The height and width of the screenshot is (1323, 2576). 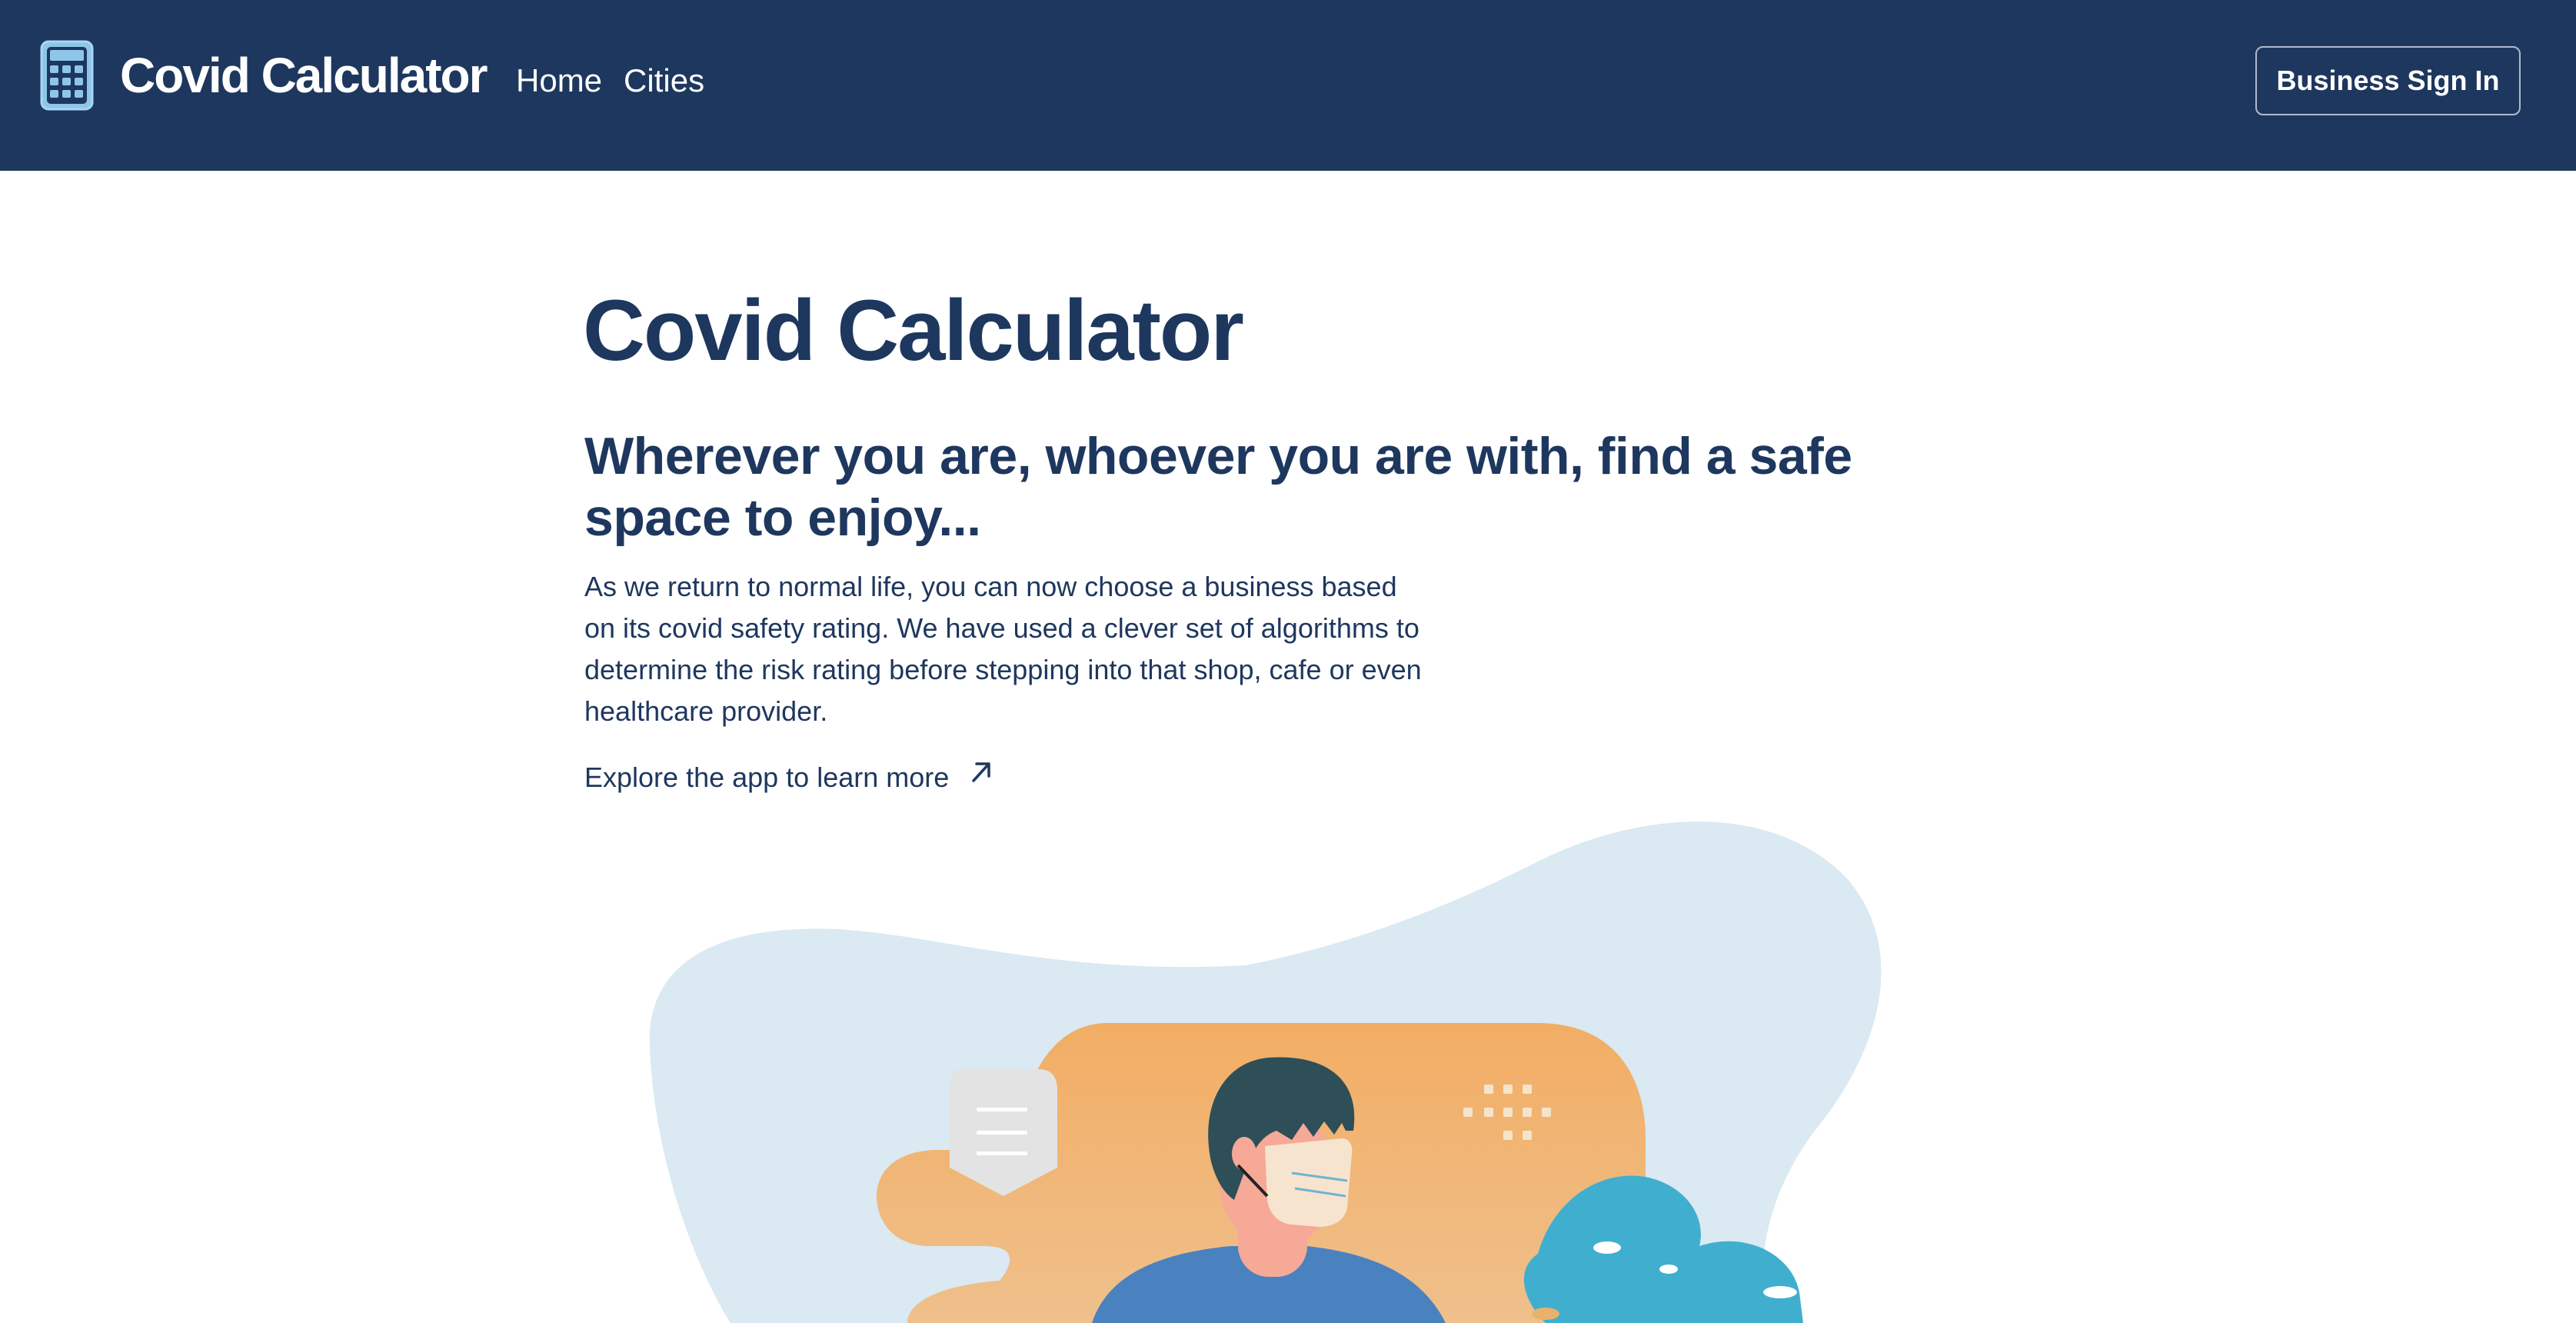 I want to click on nav-link-cities: Cities, so click(x=664, y=81).